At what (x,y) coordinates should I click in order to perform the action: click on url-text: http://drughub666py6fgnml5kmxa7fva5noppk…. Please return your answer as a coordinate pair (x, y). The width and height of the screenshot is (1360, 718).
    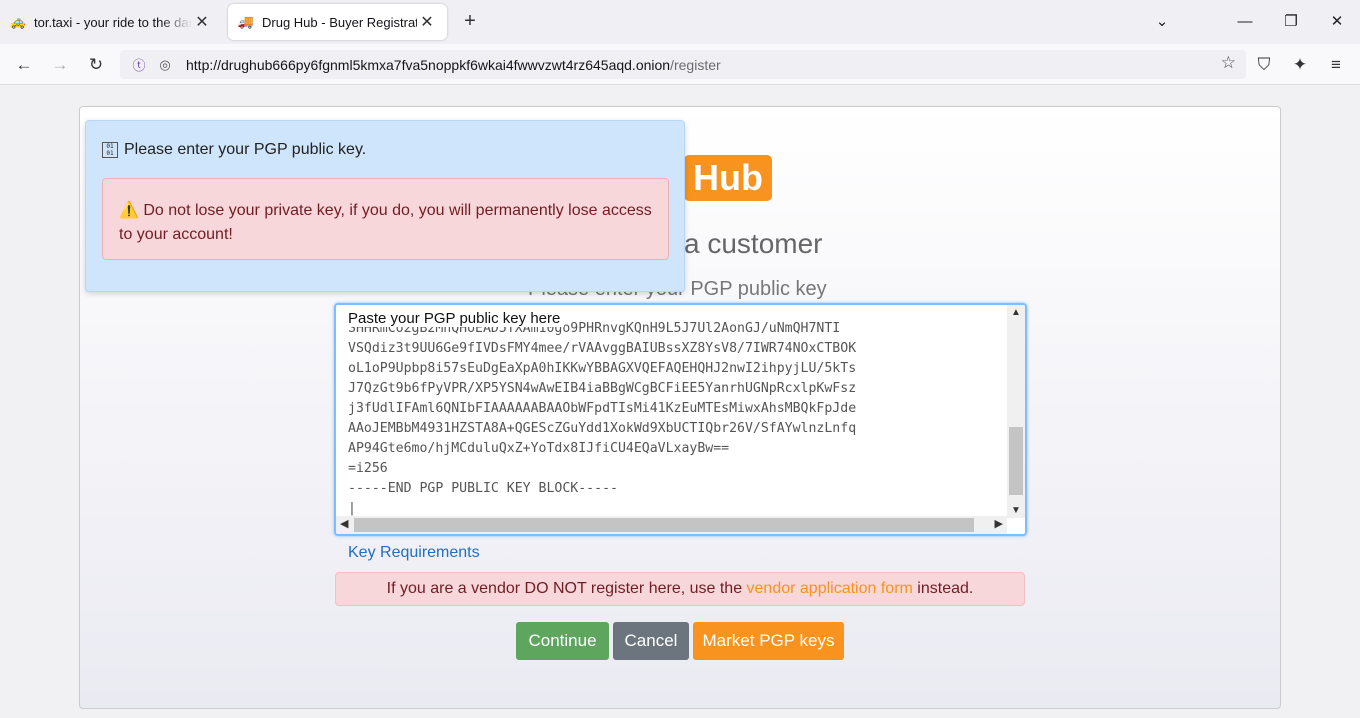
    Looking at the image, I should click on (453, 65).